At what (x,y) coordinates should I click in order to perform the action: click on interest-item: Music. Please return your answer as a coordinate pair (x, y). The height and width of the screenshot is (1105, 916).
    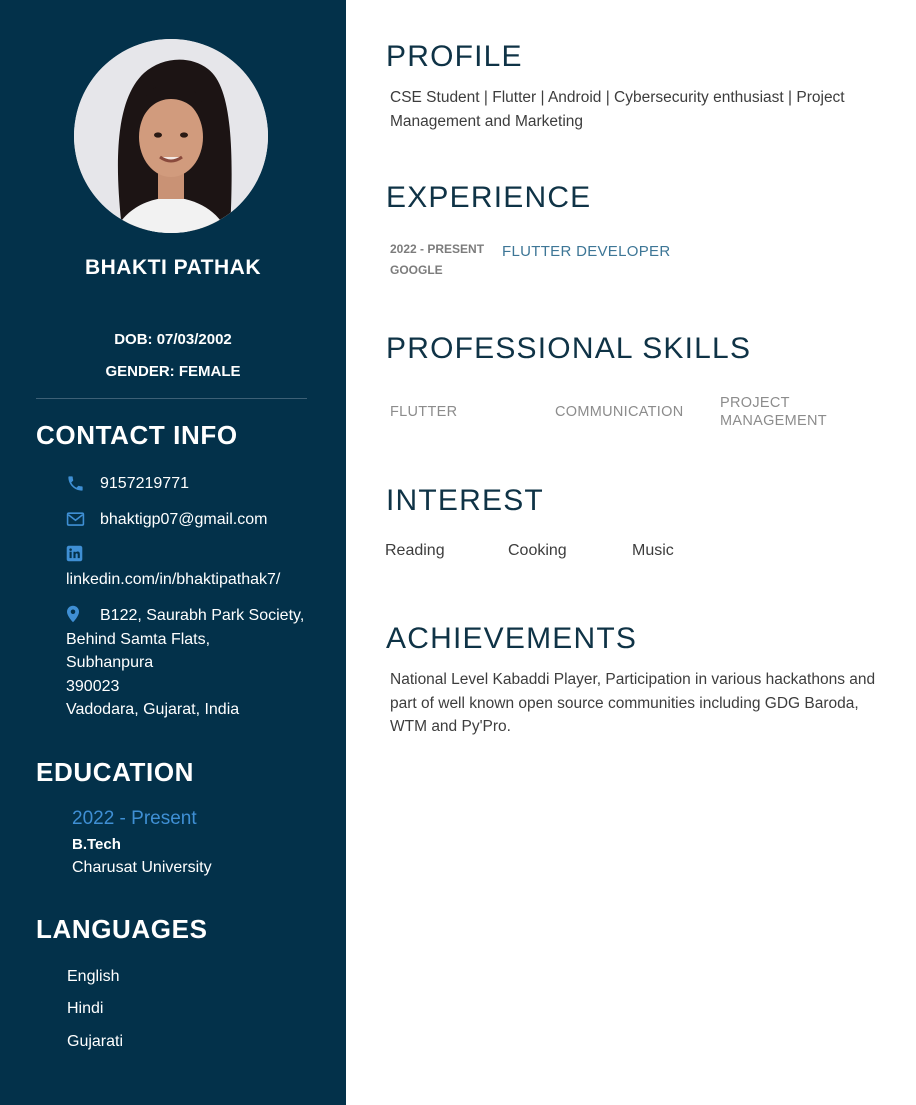
    Looking at the image, I should click on (653, 550).